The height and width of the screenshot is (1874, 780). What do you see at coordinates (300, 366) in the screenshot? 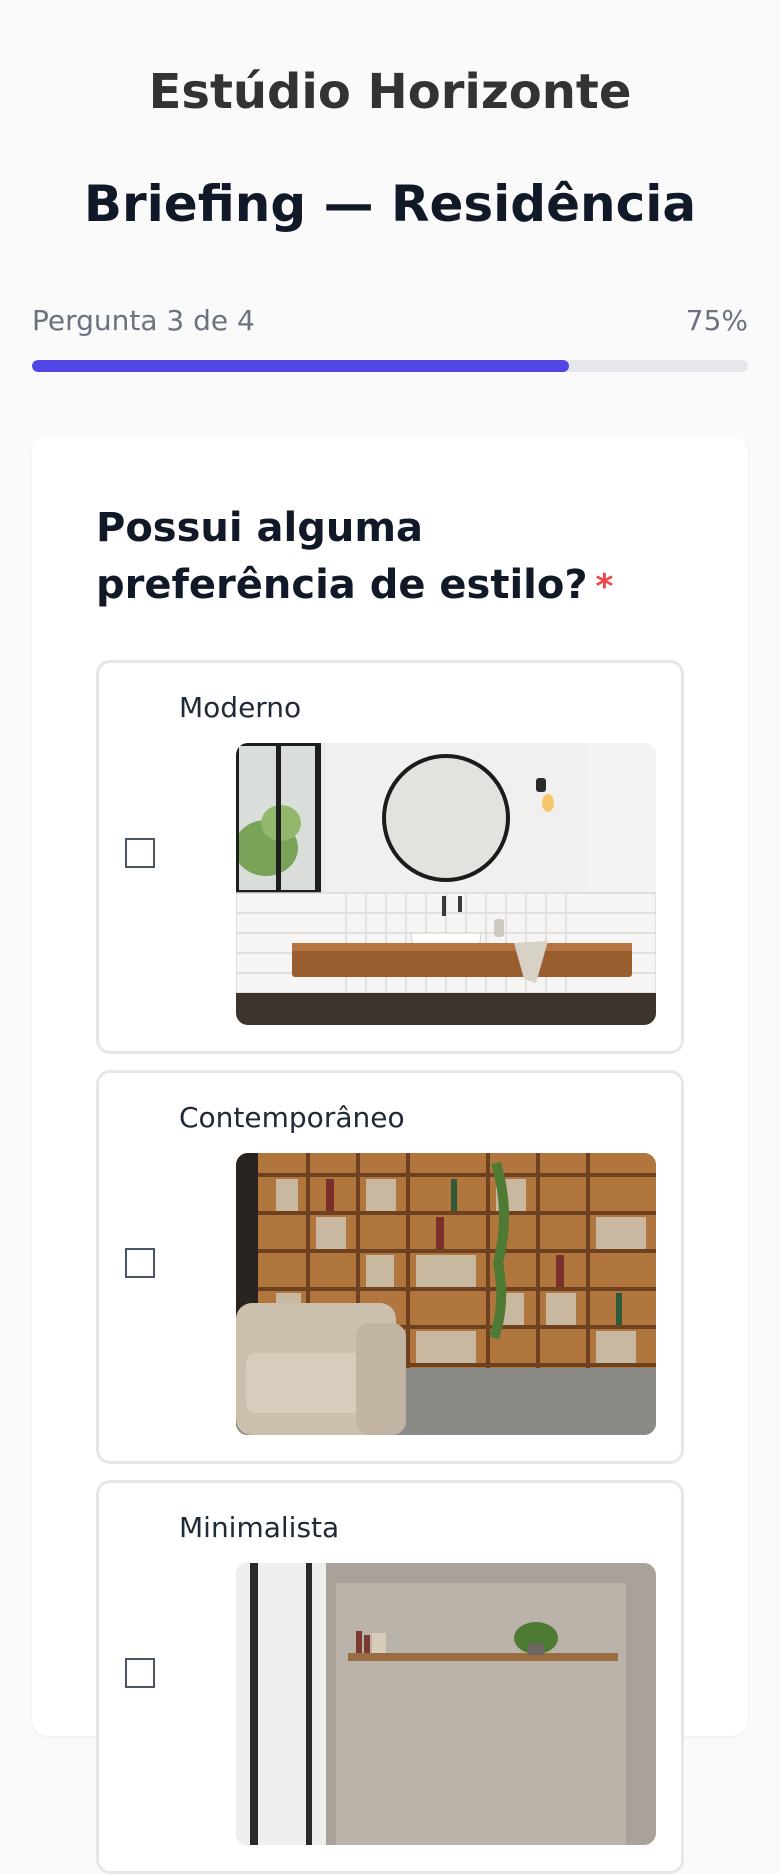
I see `progress-bar-fill` at bounding box center [300, 366].